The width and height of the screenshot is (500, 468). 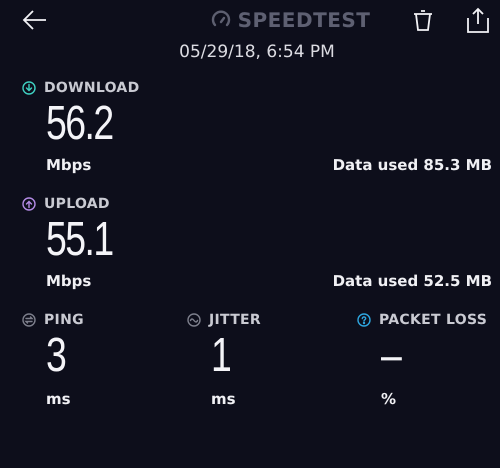 I want to click on metric-value: 3, so click(x=56, y=356).